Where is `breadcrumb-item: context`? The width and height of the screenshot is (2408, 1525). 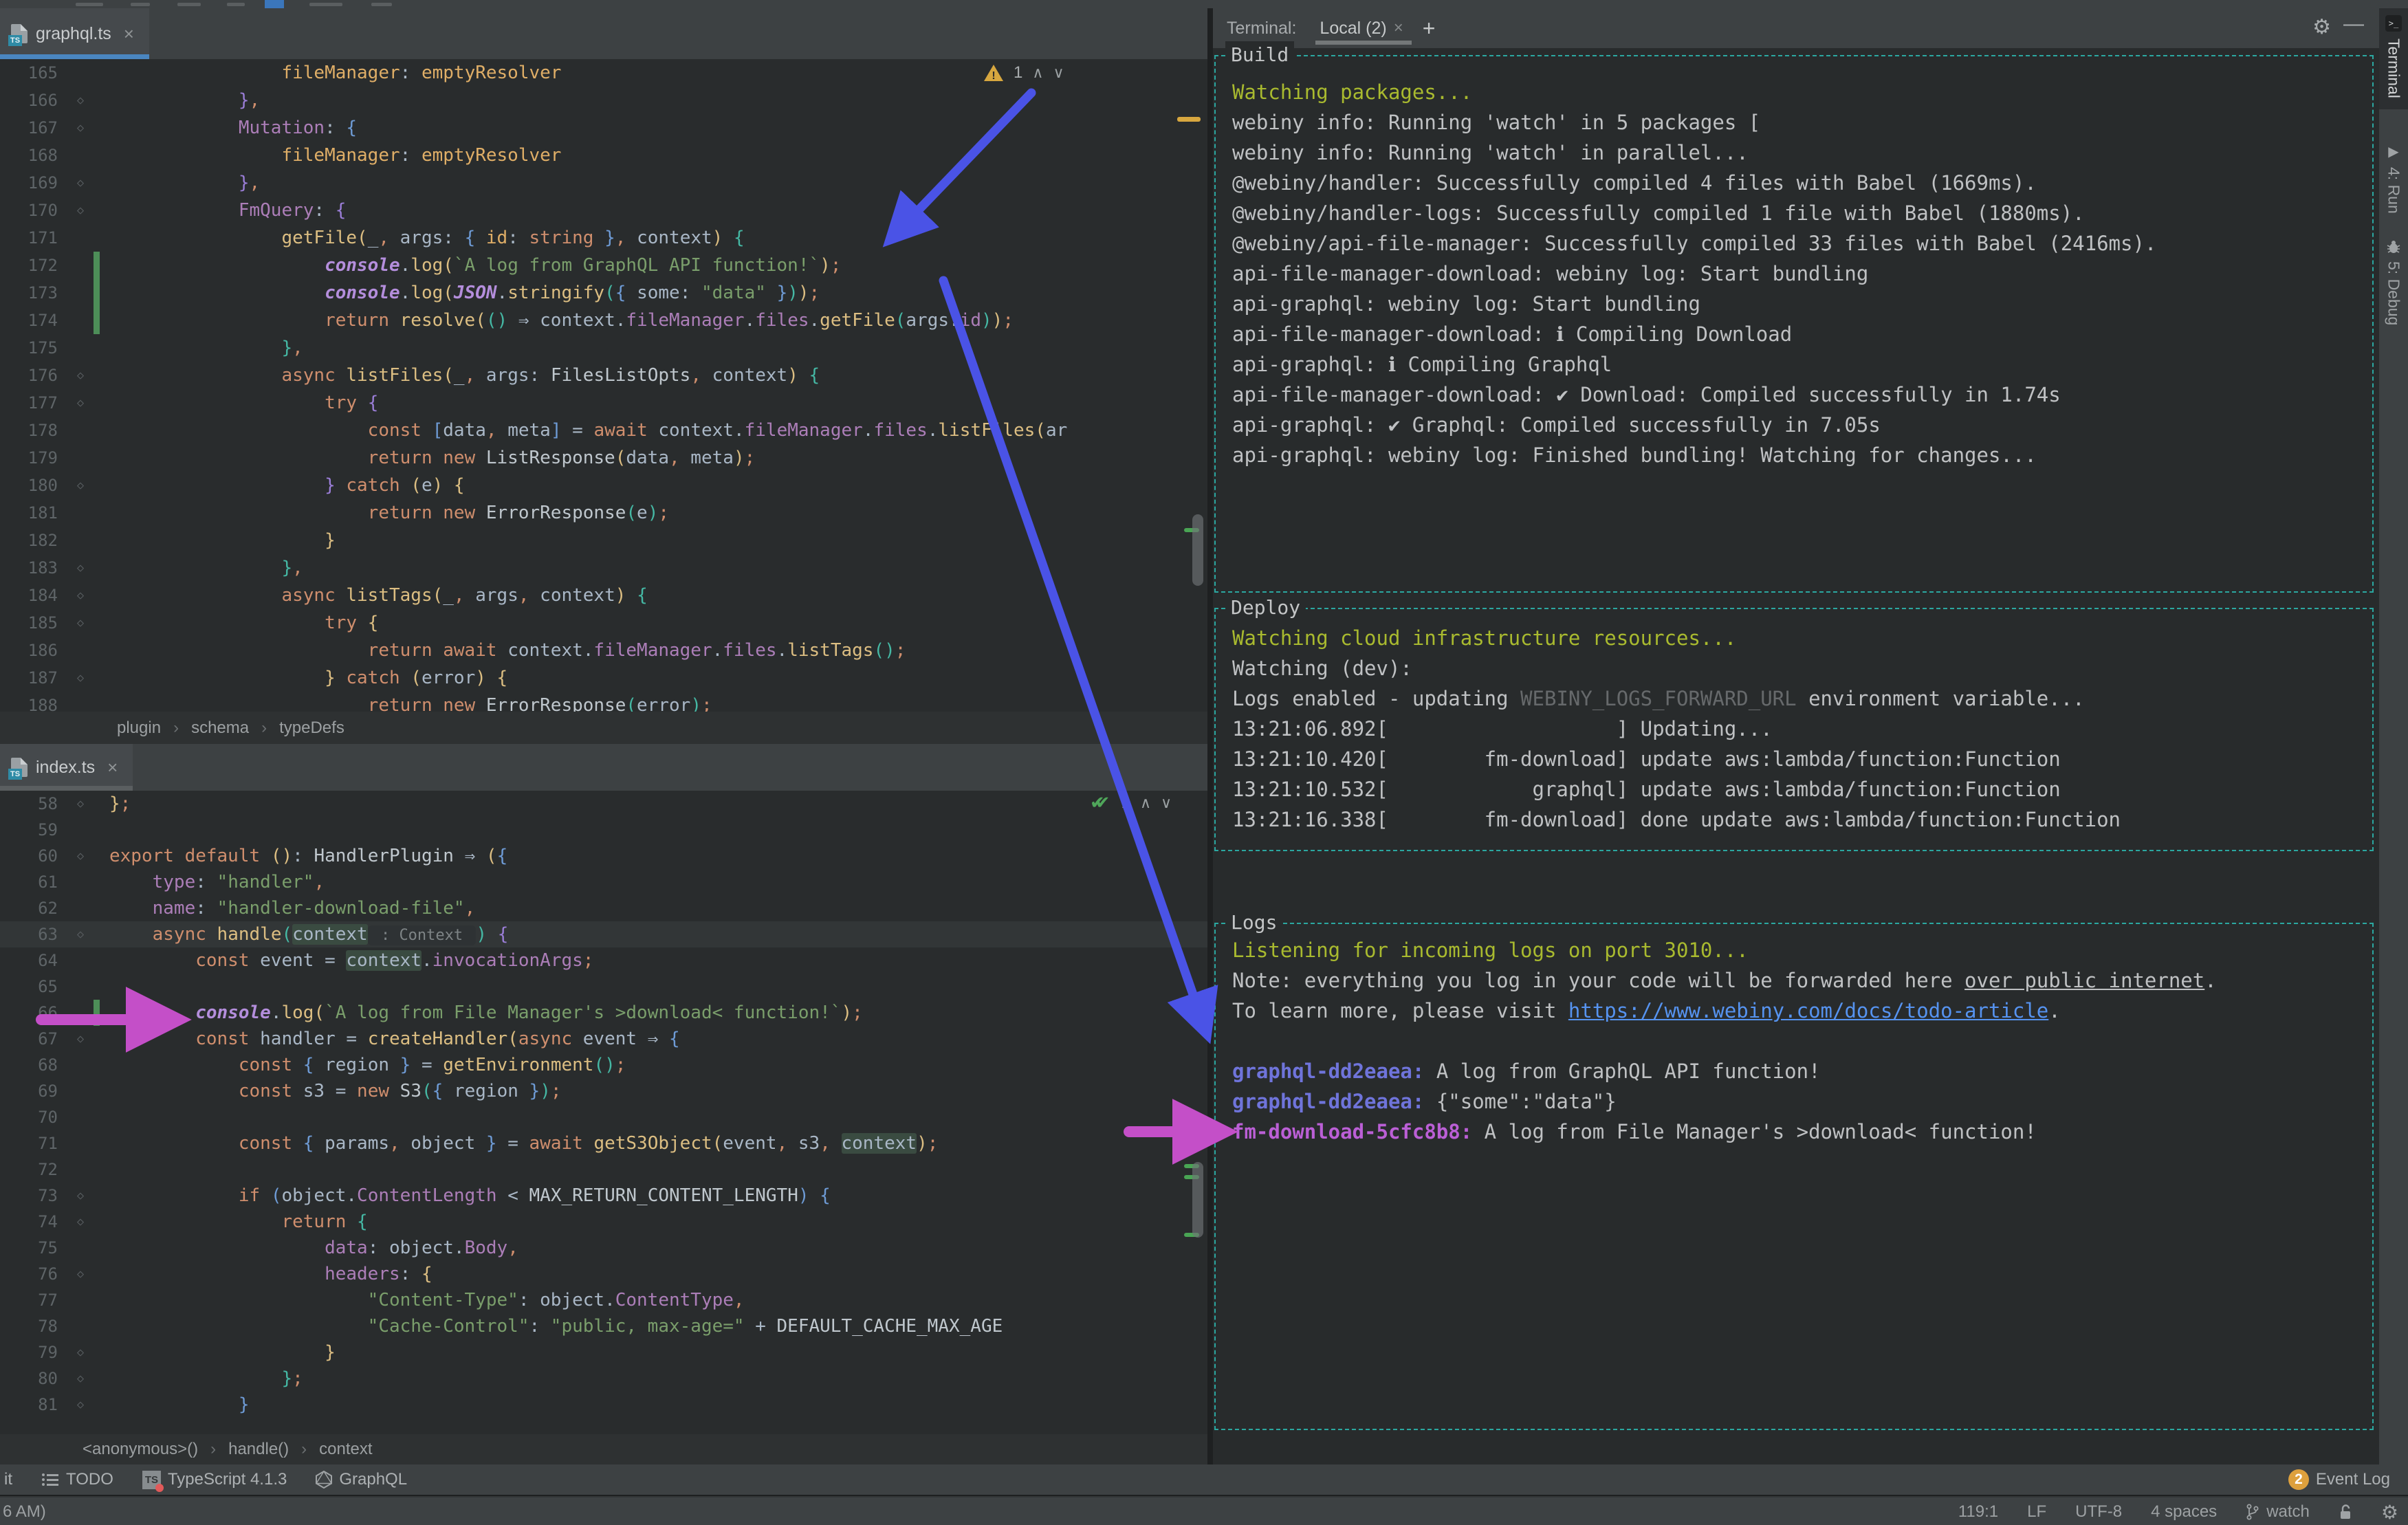 breadcrumb-item: context is located at coordinates (345, 1449).